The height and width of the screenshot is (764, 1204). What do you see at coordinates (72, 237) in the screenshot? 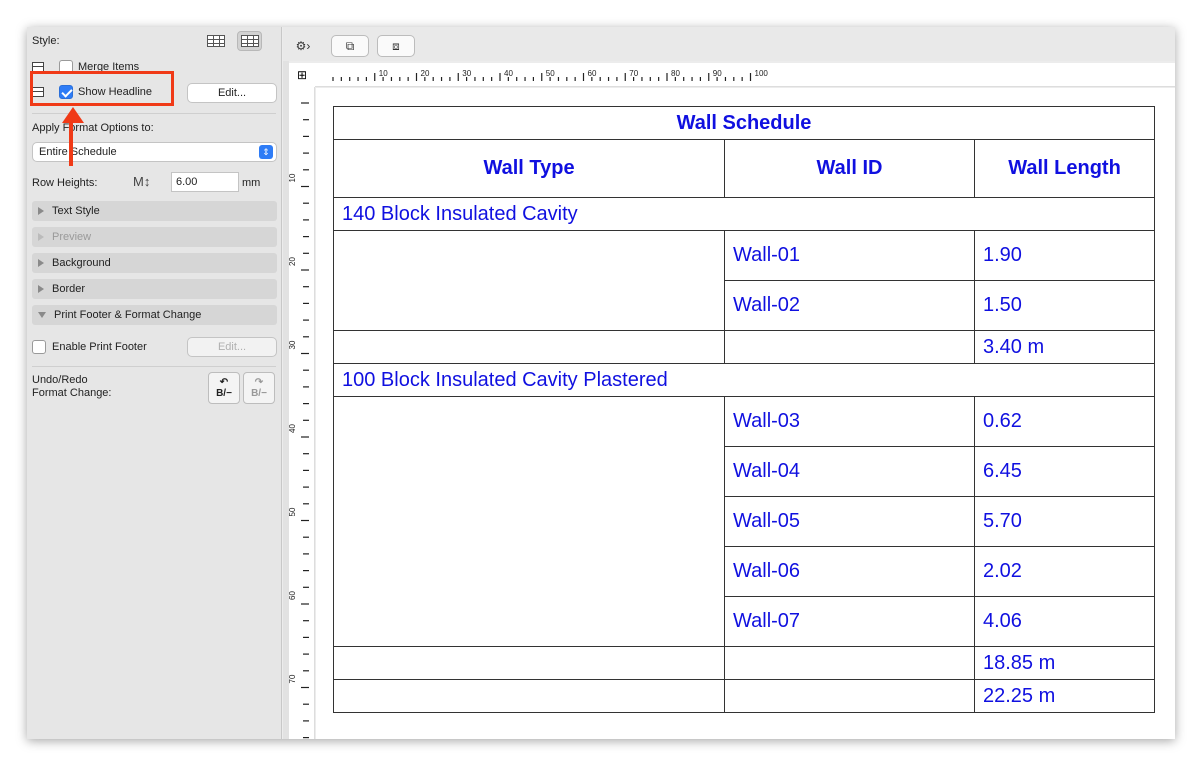
I see `section-label: Preview` at bounding box center [72, 237].